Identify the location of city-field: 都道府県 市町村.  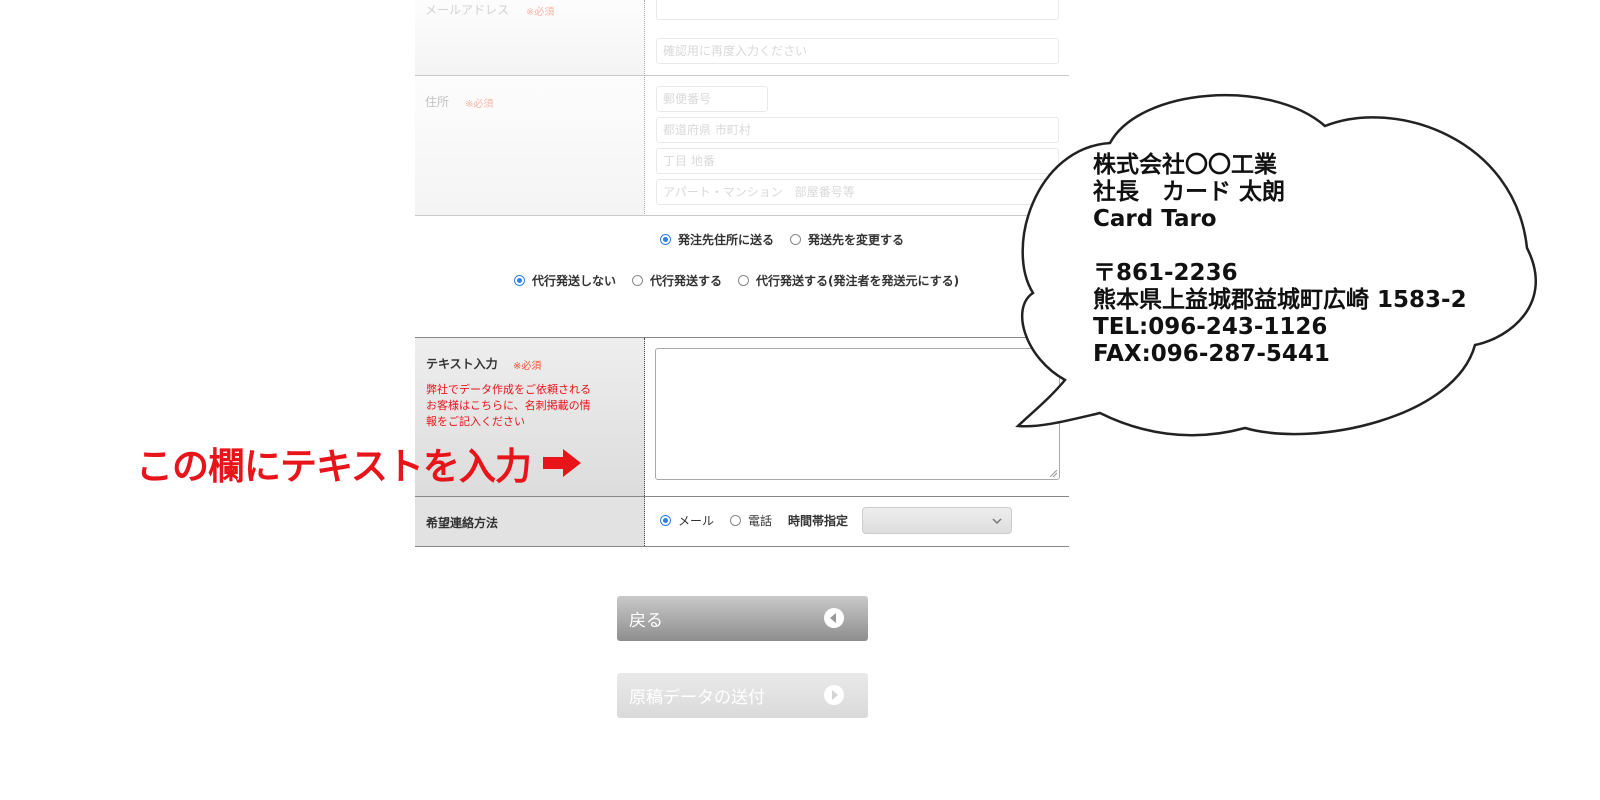
(857, 130).